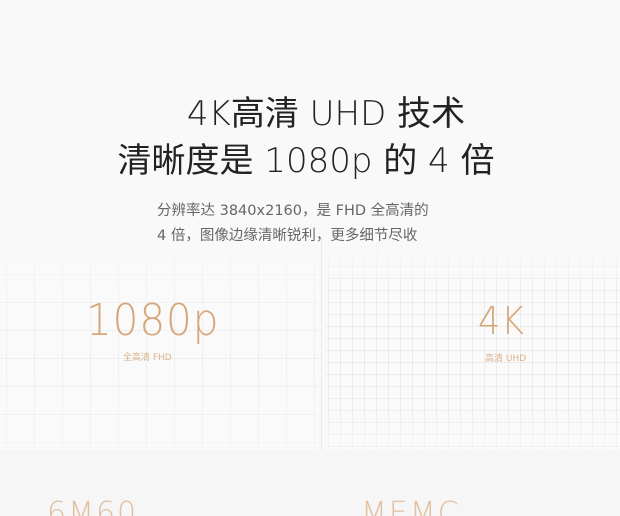 The width and height of the screenshot is (620, 516). Describe the element at coordinates (321, 344) in the screenshot. I see `comparison-divider` at that location.